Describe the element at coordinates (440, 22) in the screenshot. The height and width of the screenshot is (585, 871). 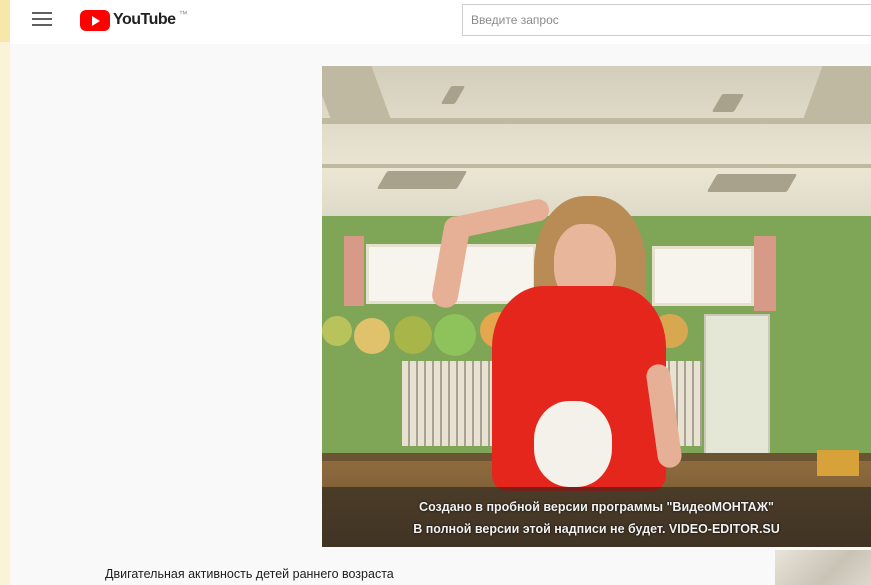
I see `youtube-header: YouTube ™` at that location.